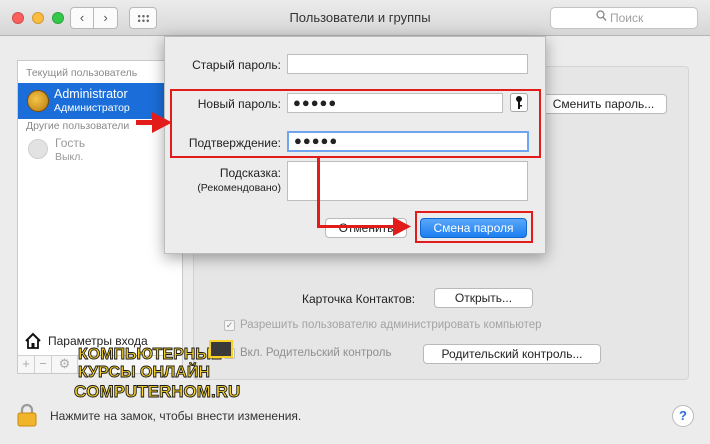  I want to click on parental-controls-label: Вкл. Родительский контроль, so click(316, 353).